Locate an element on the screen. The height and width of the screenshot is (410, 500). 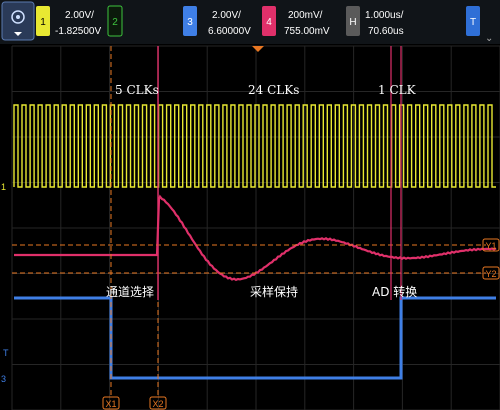
annotation-1-clk: 1 CLK is located at coordinates (397, 90).